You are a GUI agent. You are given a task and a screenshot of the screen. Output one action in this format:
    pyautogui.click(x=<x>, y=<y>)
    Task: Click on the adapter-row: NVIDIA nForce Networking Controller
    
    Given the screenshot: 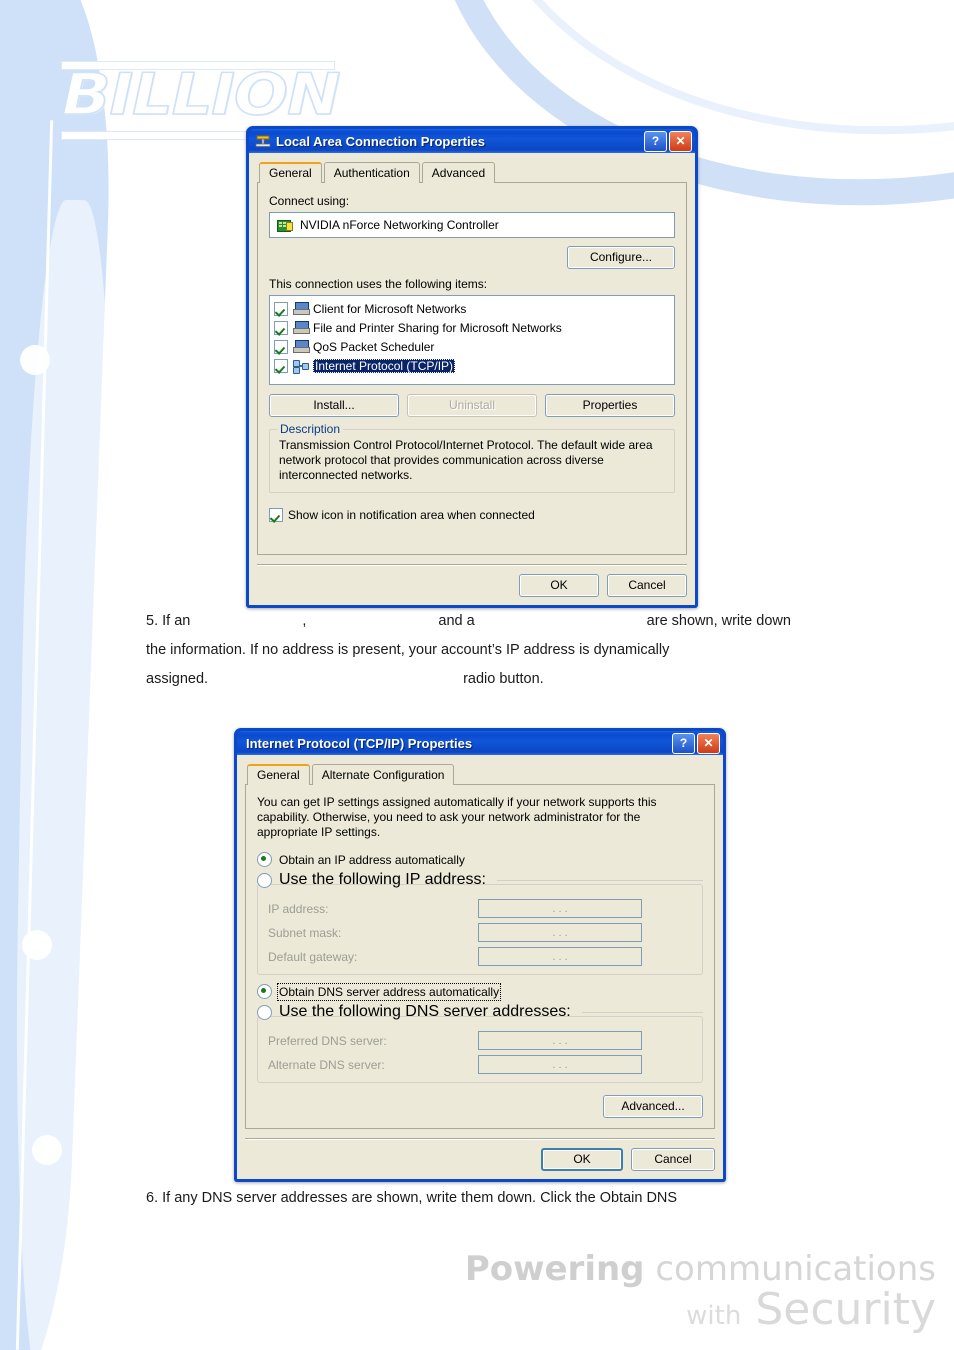 What is the action you would take?
    pyautogui.click(x=472, y=225)
    